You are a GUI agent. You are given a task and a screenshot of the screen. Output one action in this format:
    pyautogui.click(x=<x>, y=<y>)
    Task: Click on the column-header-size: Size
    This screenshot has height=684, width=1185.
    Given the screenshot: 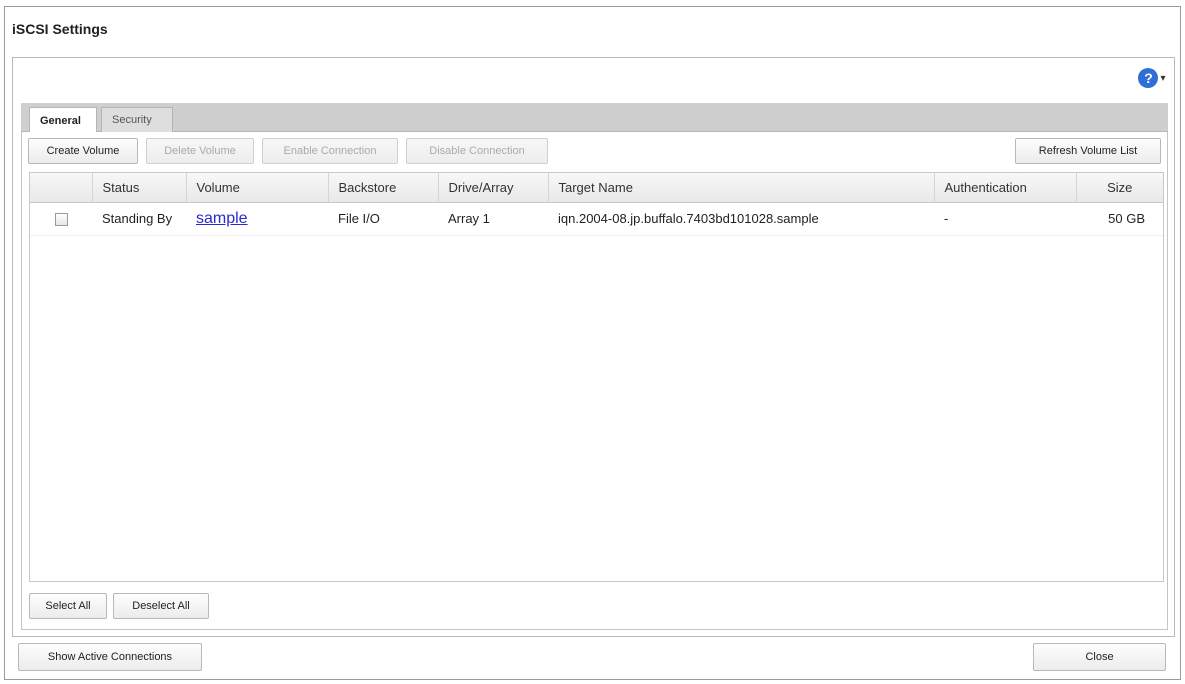 What is the action you would take?
    pyautogui.click(x=1119, y=188)
    